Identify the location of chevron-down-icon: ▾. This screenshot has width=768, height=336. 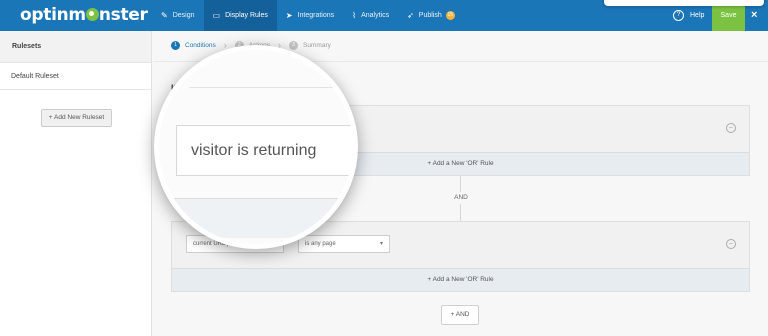
(381, 244).